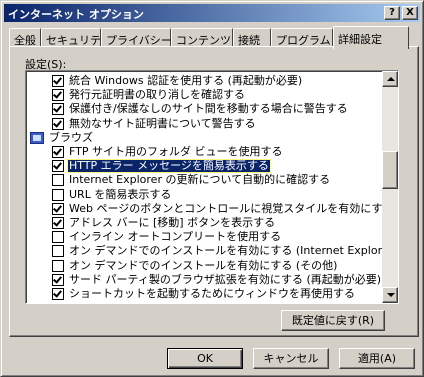  What do you see at coordinates (200, 180) in the screenshot?
I see `setting-label: Internet Explorer の更新について自動的に確認する` at bounding box center [200, 180].